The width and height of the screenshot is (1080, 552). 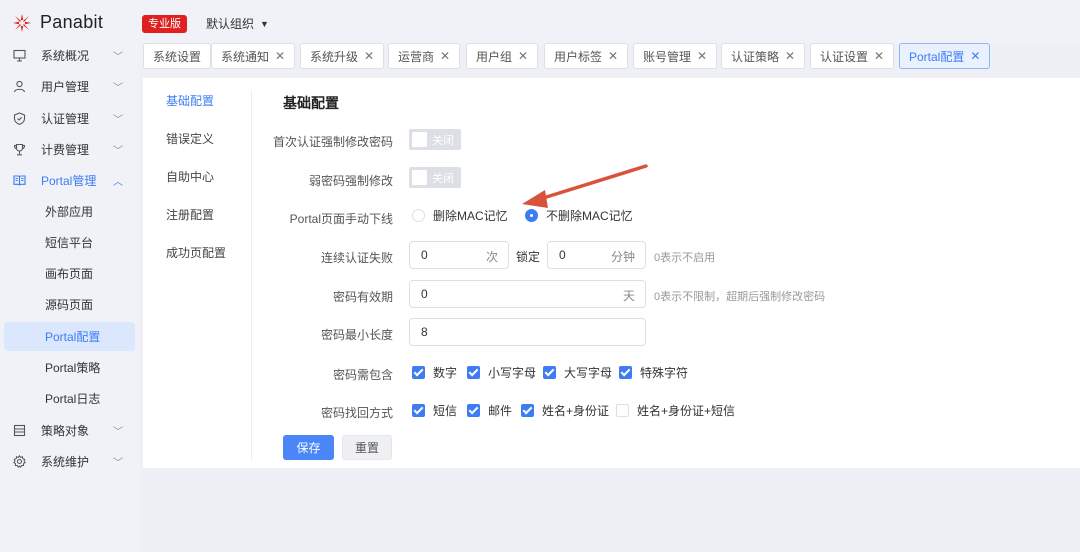 What do you see at coordinates (589, 216) in the screenshot?
I see `radio-label: 不删除MAC记忆` at bounding box center [589, 216].